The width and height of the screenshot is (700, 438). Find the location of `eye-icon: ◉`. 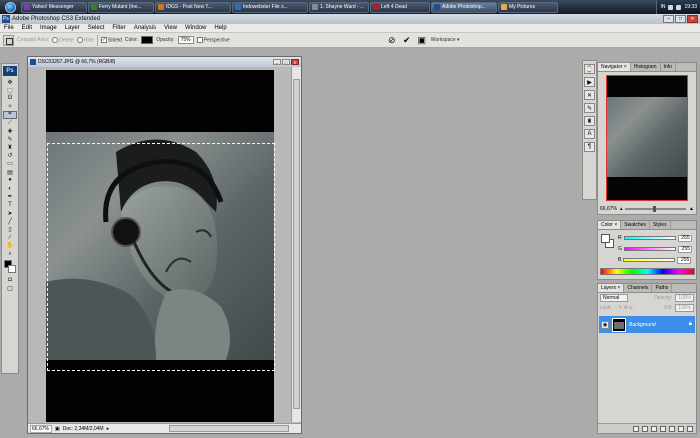

eye-icon: ◉ is located at coordinates (605, 324).